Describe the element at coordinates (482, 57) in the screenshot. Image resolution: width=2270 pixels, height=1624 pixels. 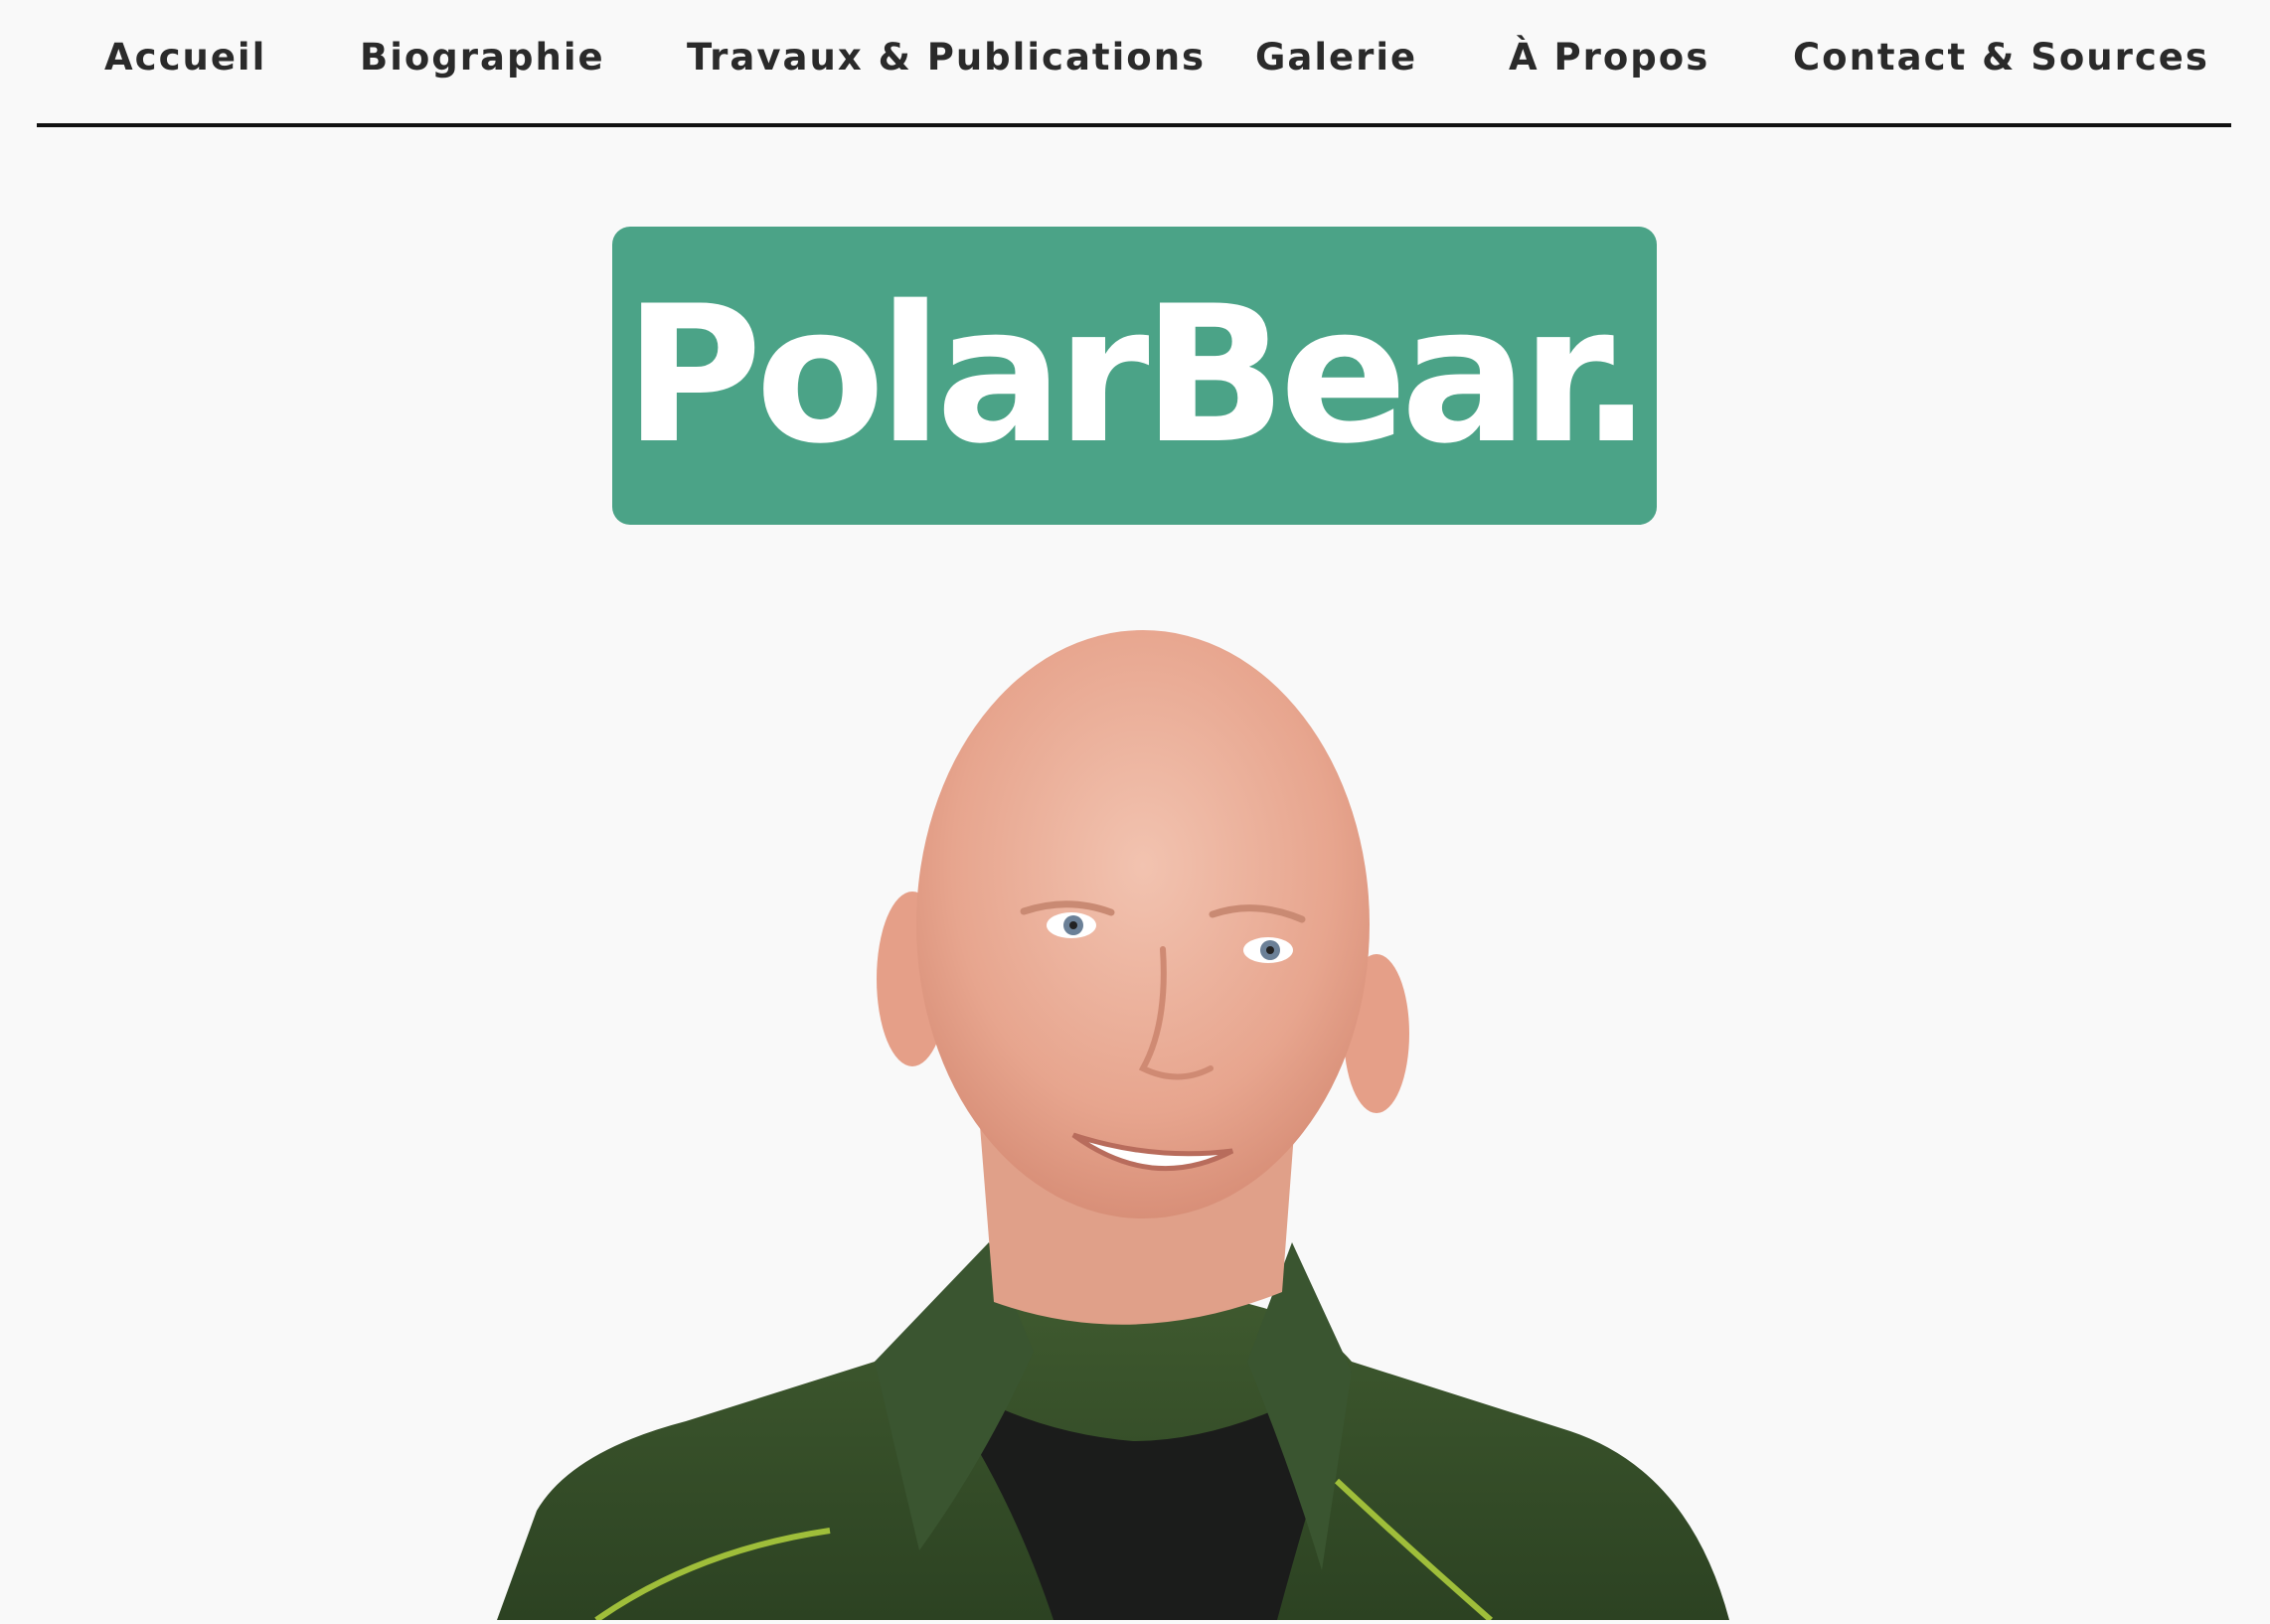
I see `nav-link-biographie: Biographie` at that location.